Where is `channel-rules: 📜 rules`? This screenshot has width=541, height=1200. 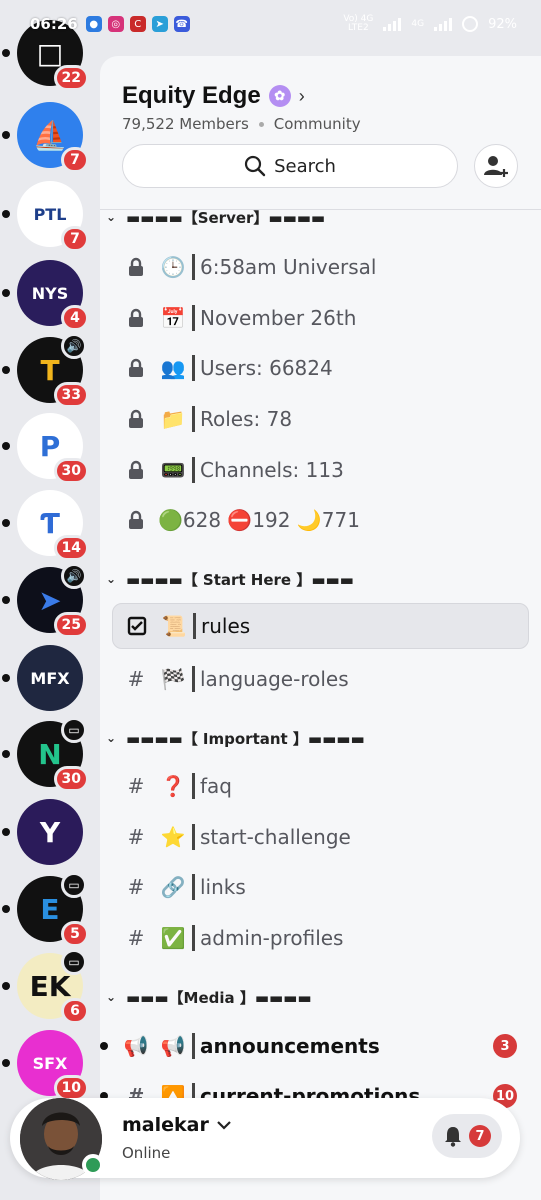
channel-rules: 📜 rules is located at coordinates (320, 626).